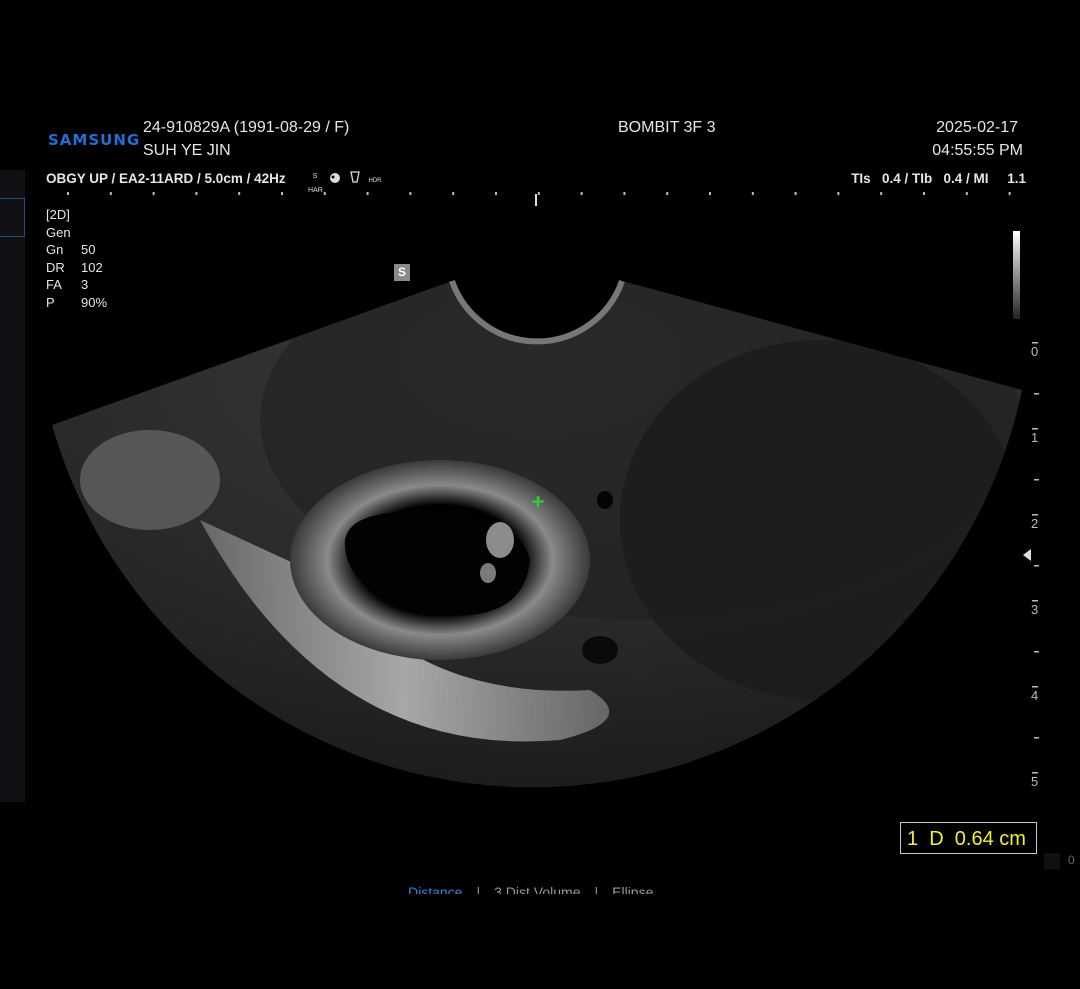 The height and width of the screenshot is (989, 1080). I want to click on focus-marker-icon, so click(1027, 555).